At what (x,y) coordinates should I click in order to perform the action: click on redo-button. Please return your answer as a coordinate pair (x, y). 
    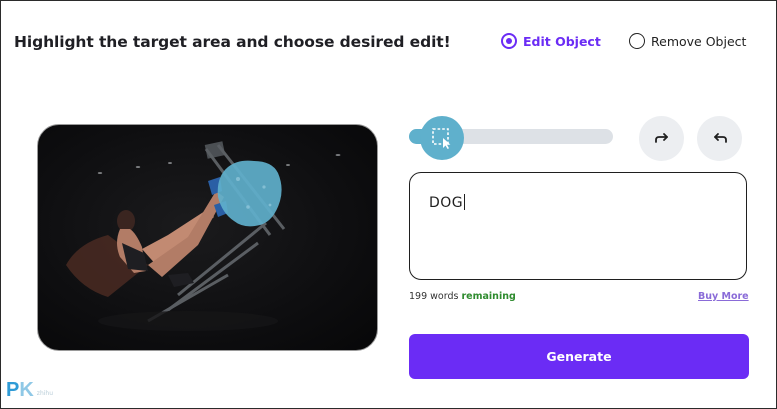
    Looking at the image, I should click on (661, 138).